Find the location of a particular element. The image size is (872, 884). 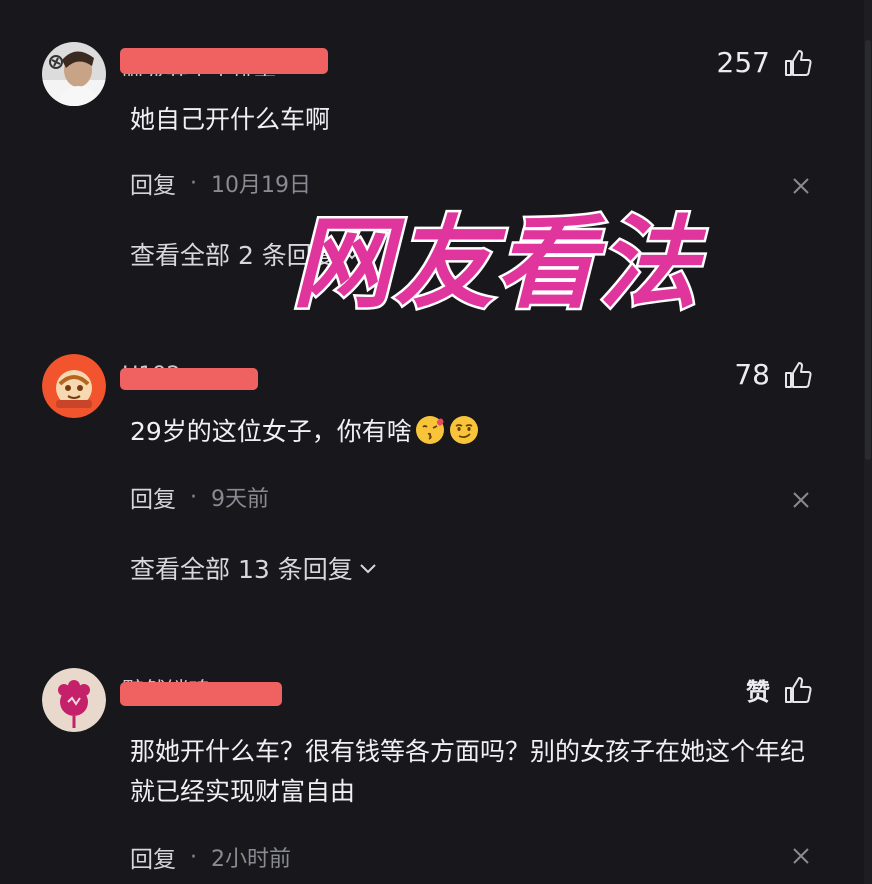

overlay-title: 网友看法 is located at coordinates (496, 264).